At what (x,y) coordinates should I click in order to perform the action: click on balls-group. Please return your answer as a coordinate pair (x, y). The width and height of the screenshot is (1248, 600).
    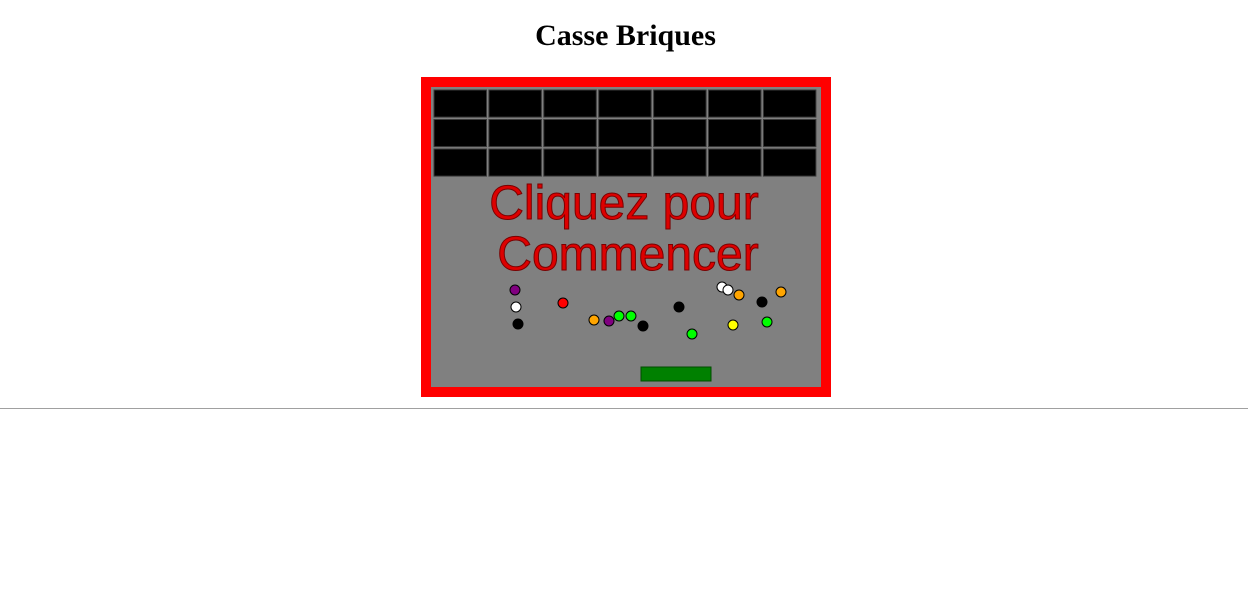
    Looking at the image, I should click on (648, 310).